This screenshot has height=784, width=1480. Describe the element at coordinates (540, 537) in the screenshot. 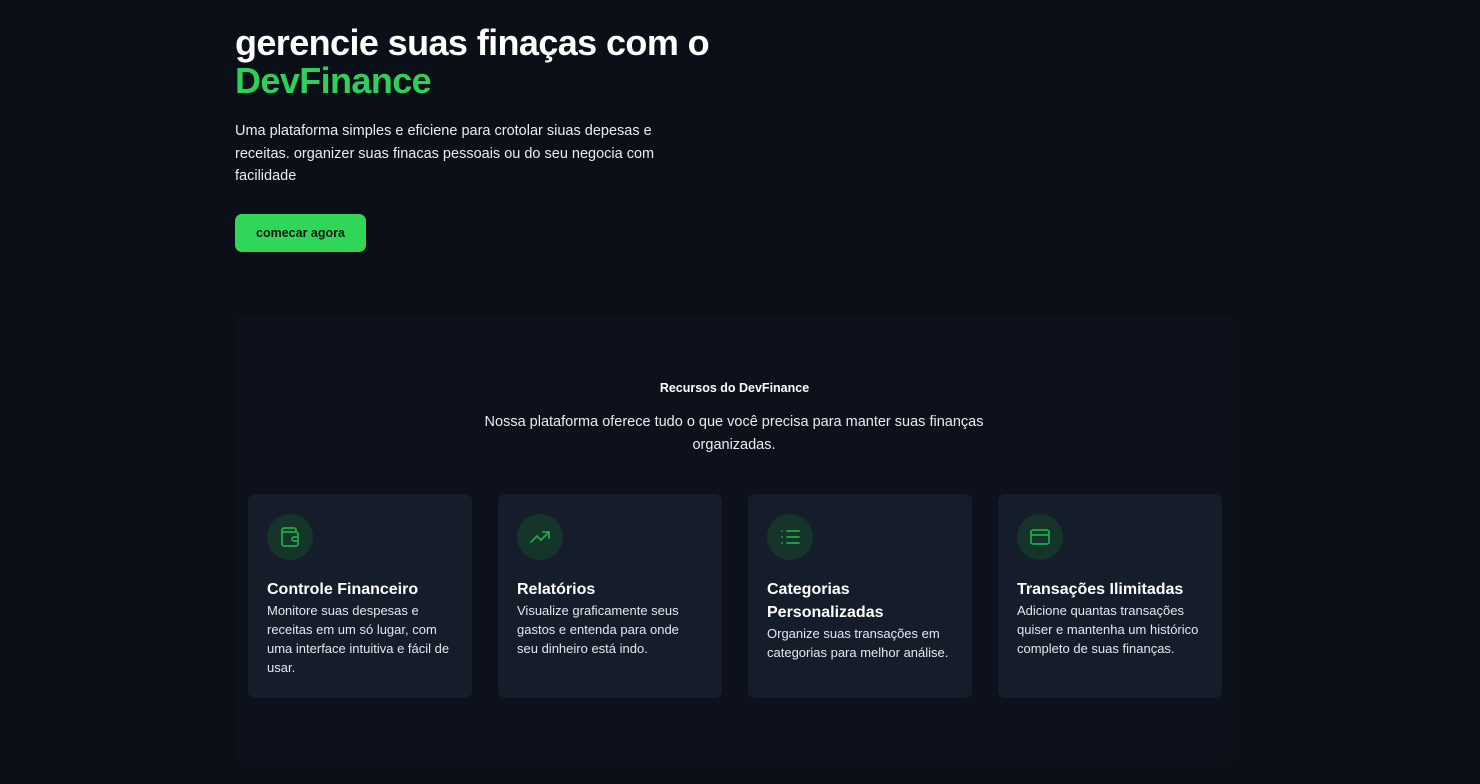

I see `trending-up-icon` at that location.